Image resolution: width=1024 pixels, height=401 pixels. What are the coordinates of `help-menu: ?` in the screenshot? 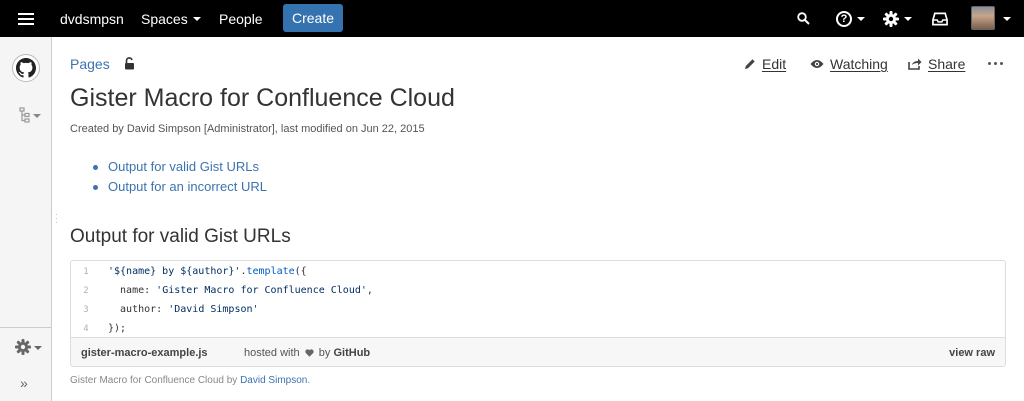 It's located at (850, 18).